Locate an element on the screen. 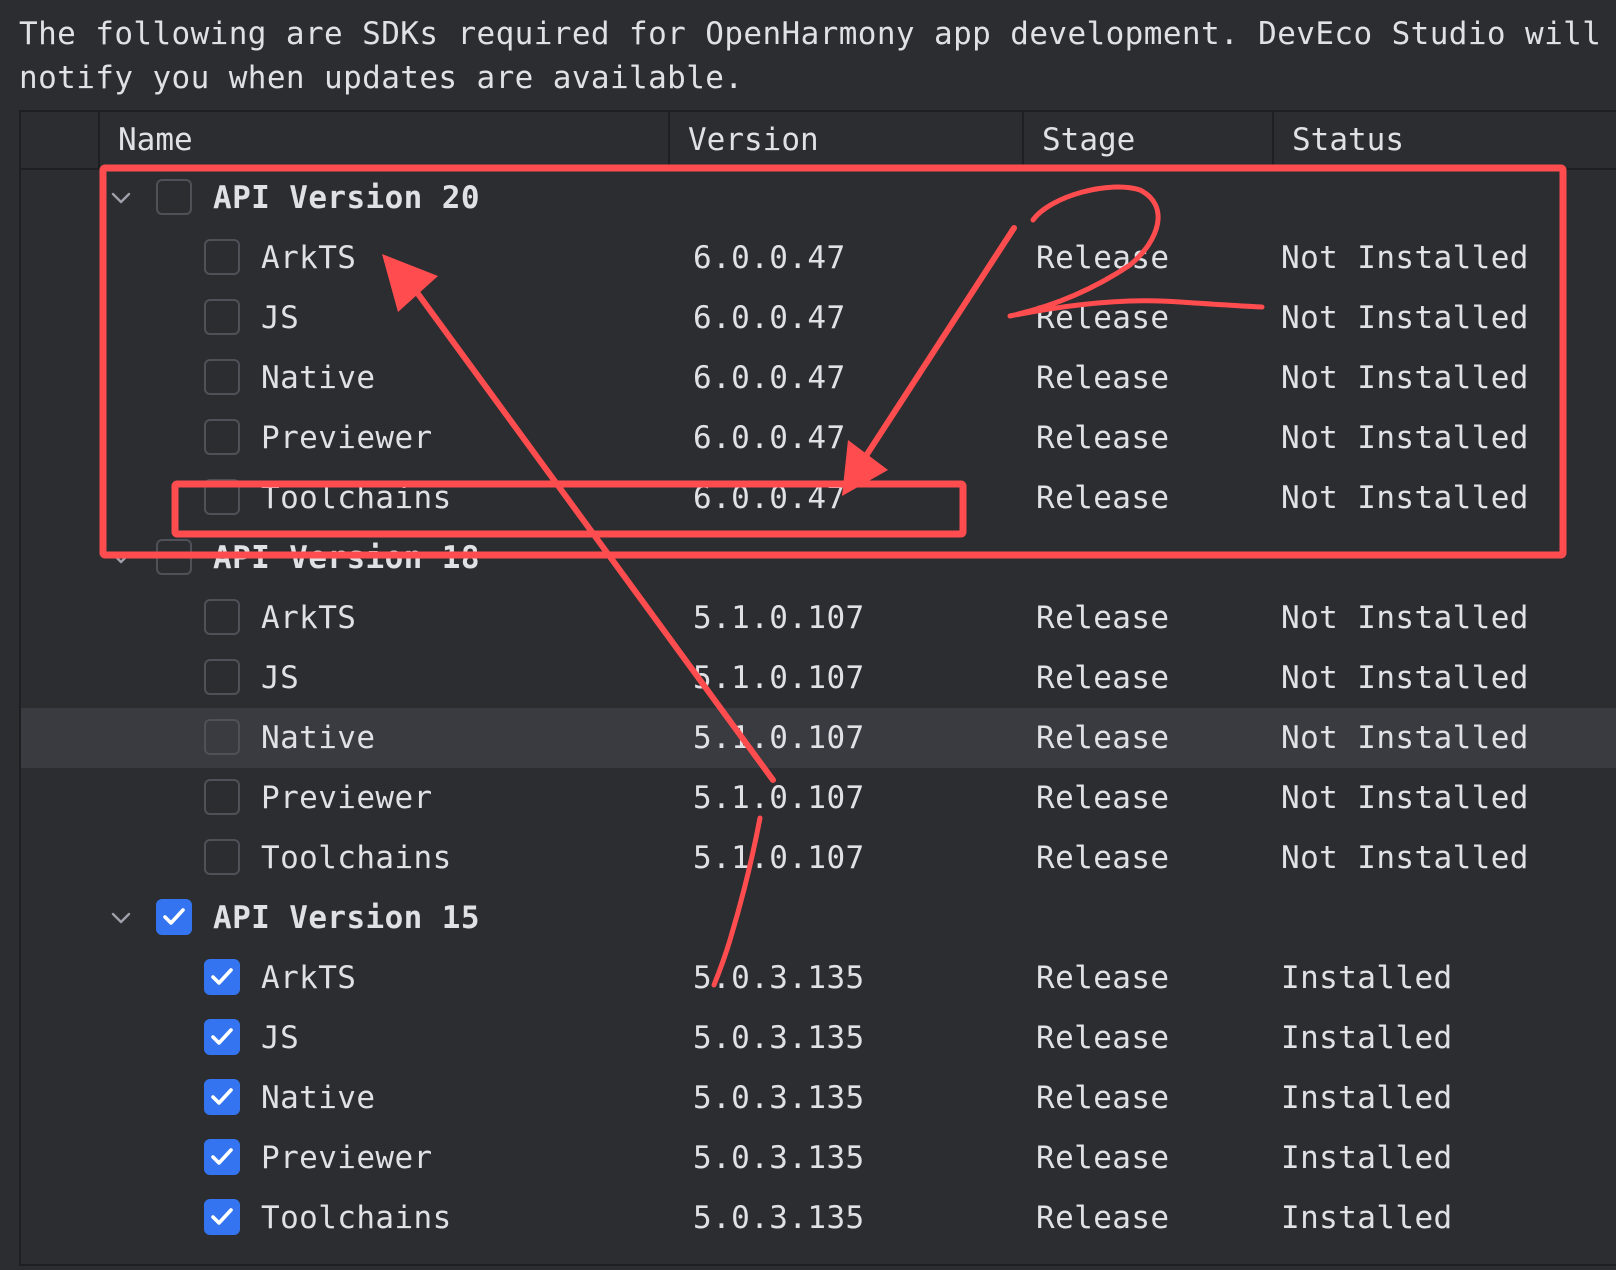  group-label: API Version 15 is located at coordinates (346, 918).